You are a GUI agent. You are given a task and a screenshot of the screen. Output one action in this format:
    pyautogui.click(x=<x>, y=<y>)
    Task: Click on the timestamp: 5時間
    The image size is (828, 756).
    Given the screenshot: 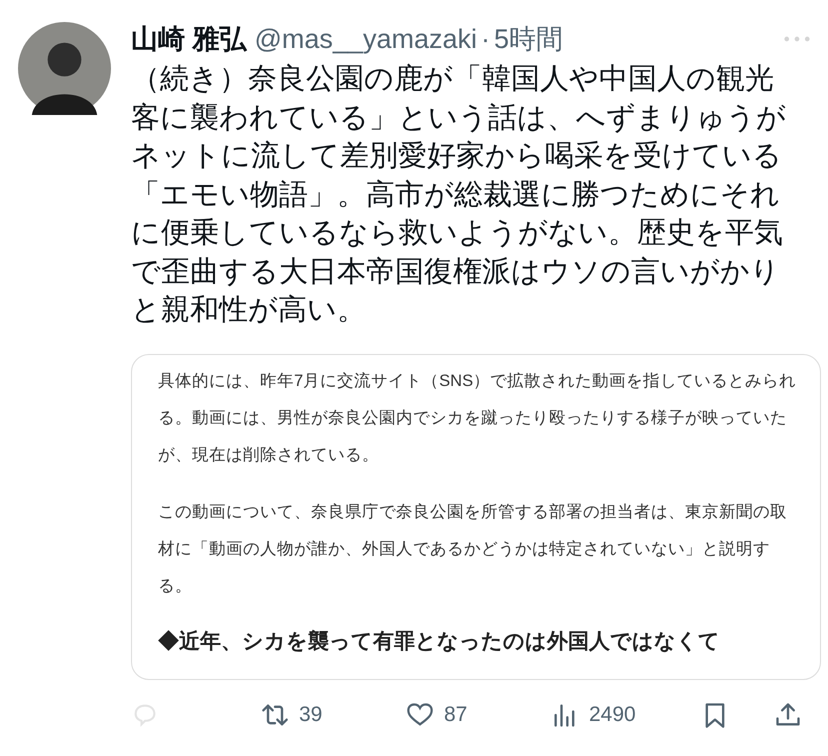 What is the action you would take?
    pyautogui.click(x=529, y=39)
    